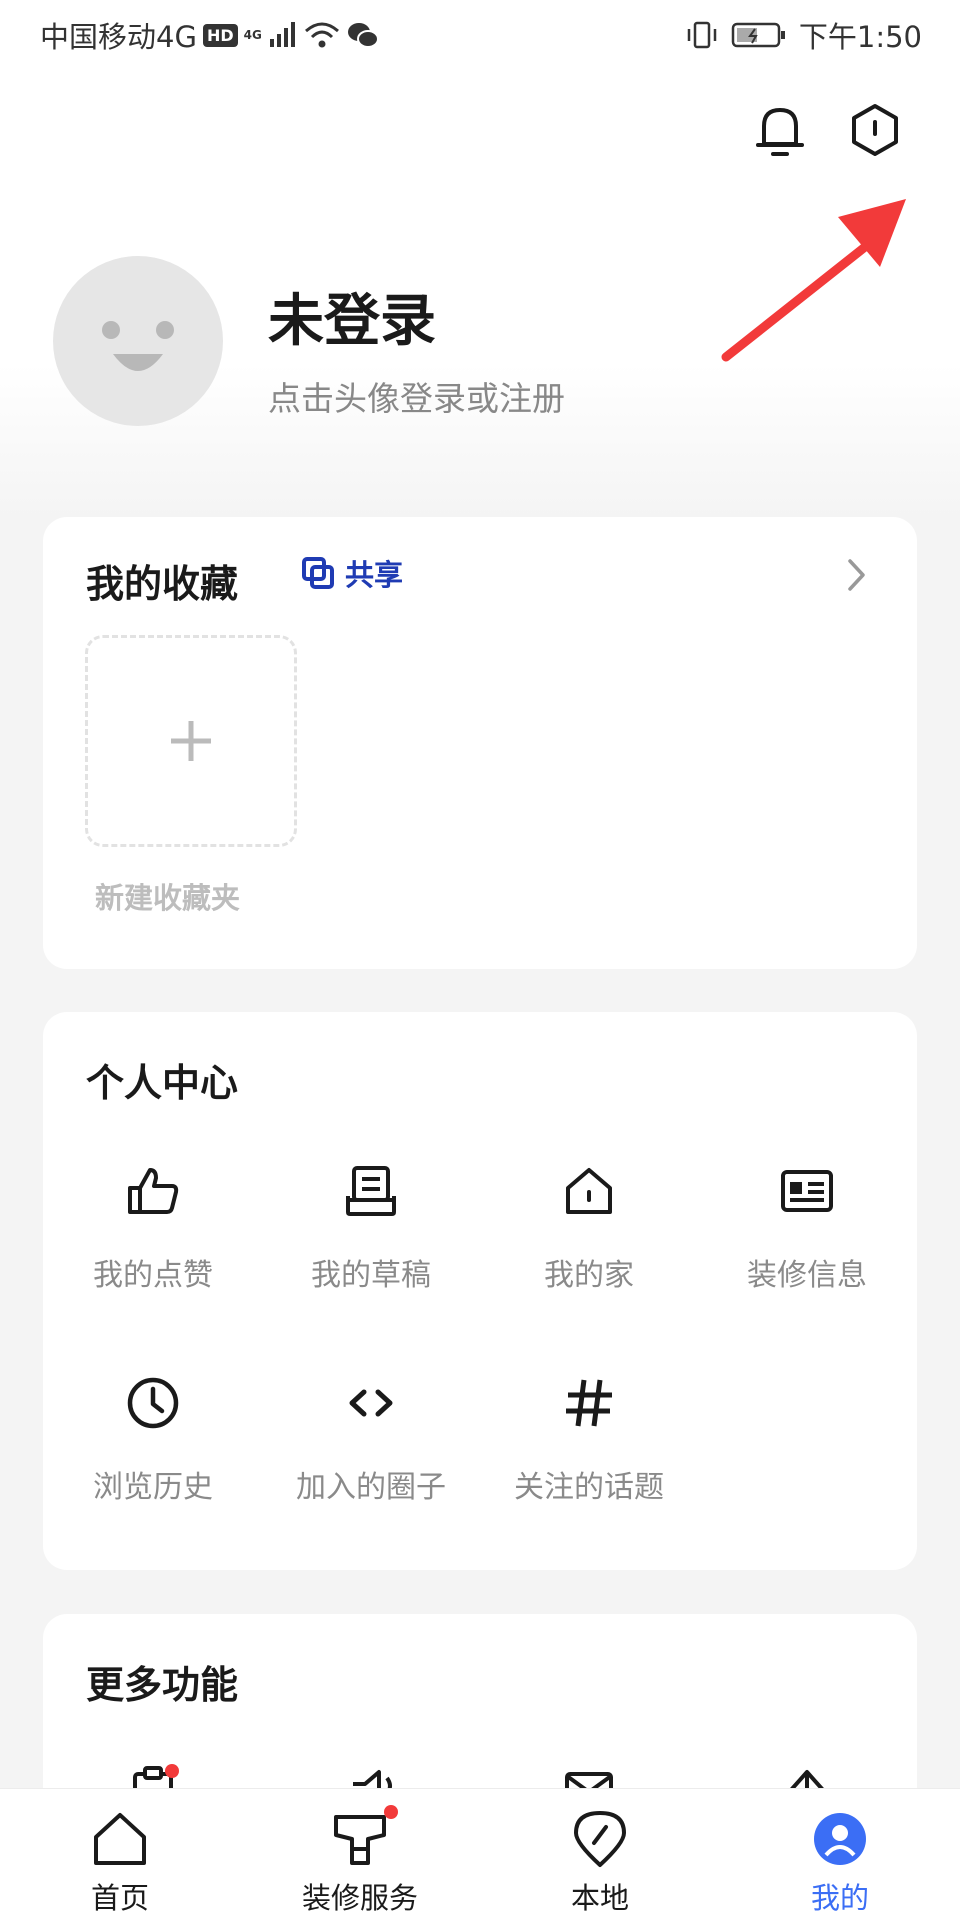 This screenshot has width=960, height=1920. Describe the element at coordinates (875, 130) in the screenshot. I see `settings-hexagon-icon` at that location.